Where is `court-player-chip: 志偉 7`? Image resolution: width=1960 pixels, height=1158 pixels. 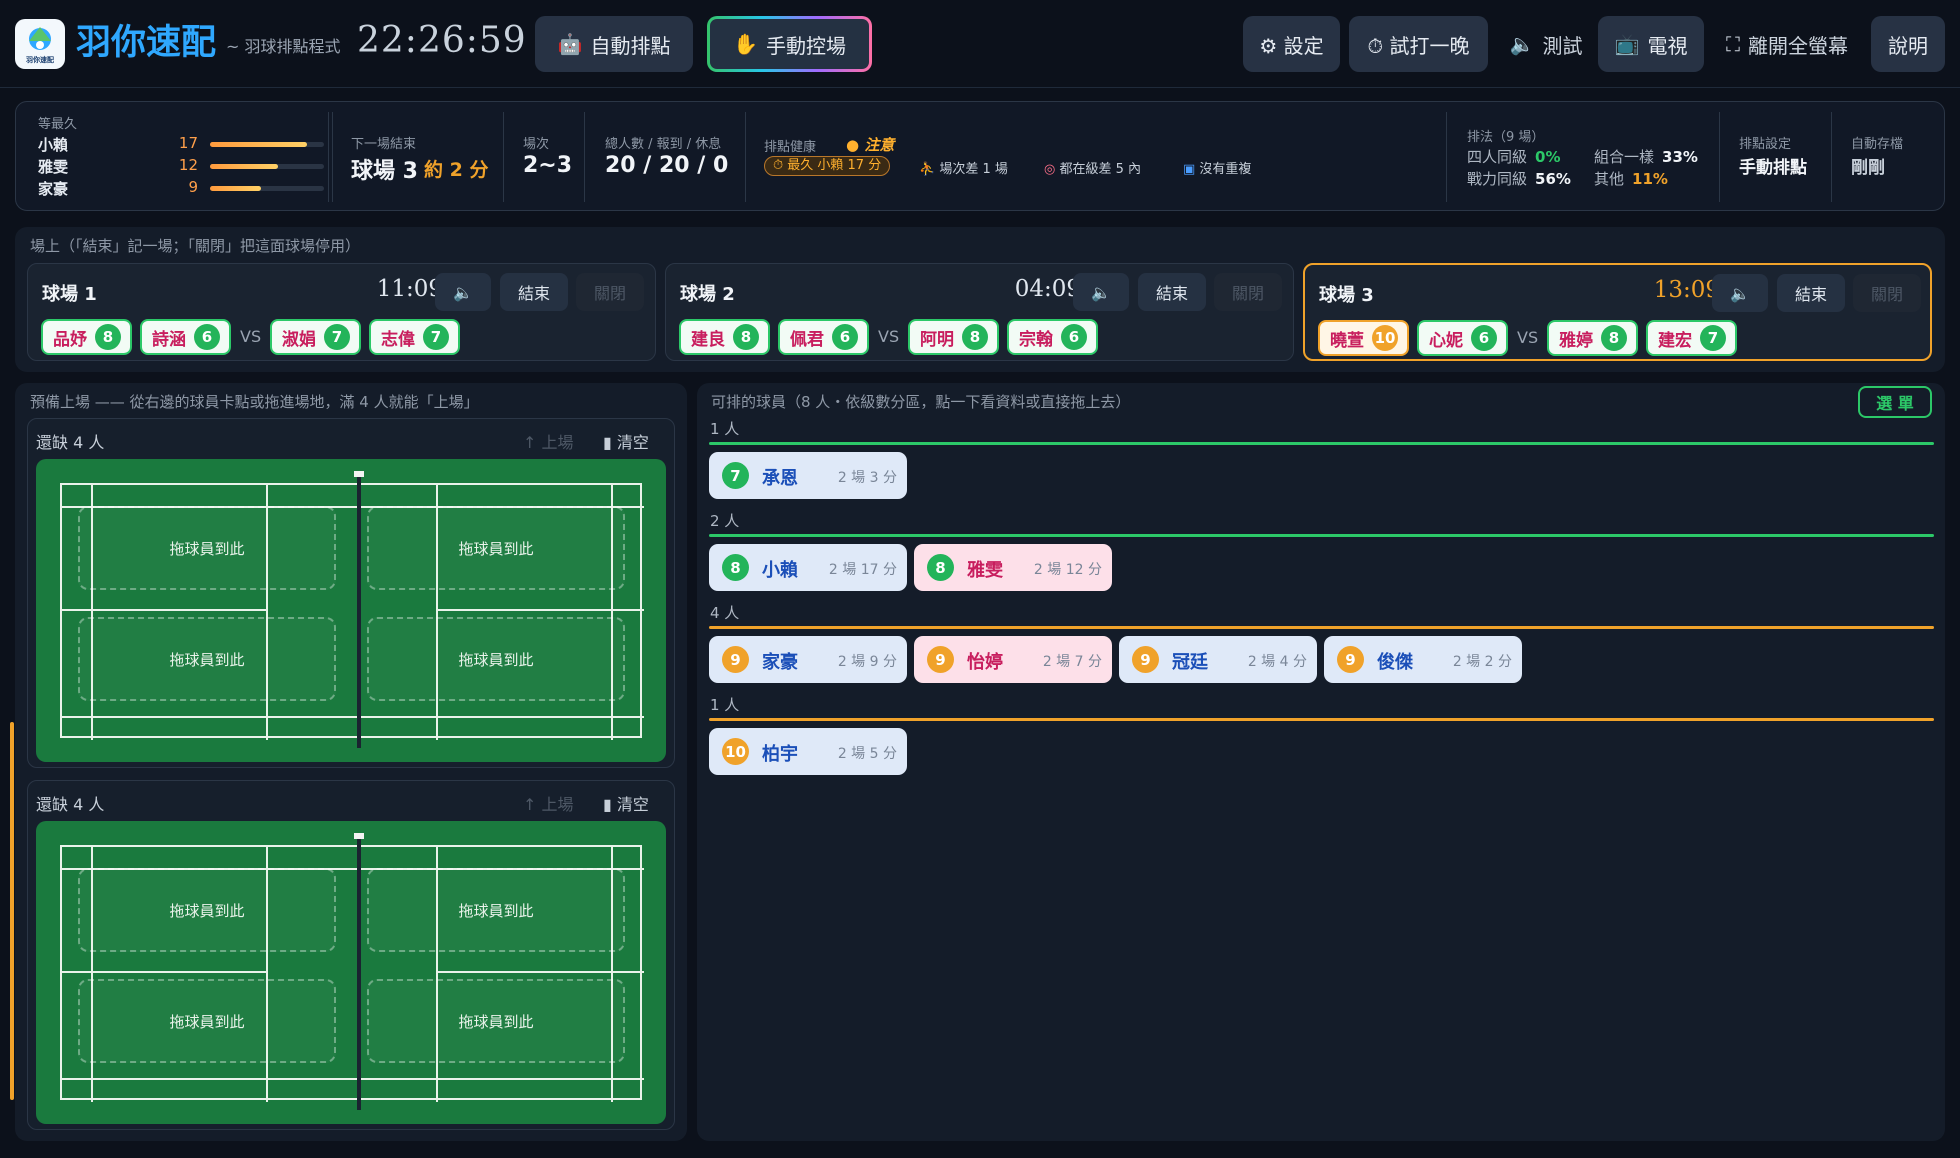 court-player-chip: 志偉 7 is located at coordinates (414, 337).